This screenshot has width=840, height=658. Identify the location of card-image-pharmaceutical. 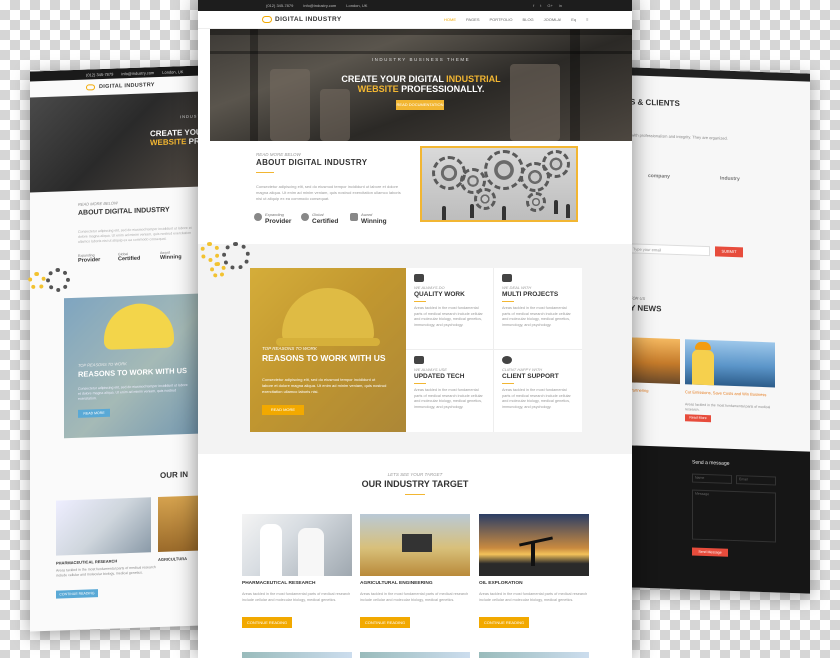
(297, 545).